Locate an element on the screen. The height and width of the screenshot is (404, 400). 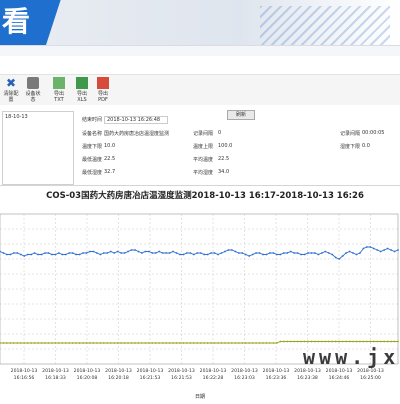
export-pdf-button: 导出PDF is located at coordinates (103, 90).